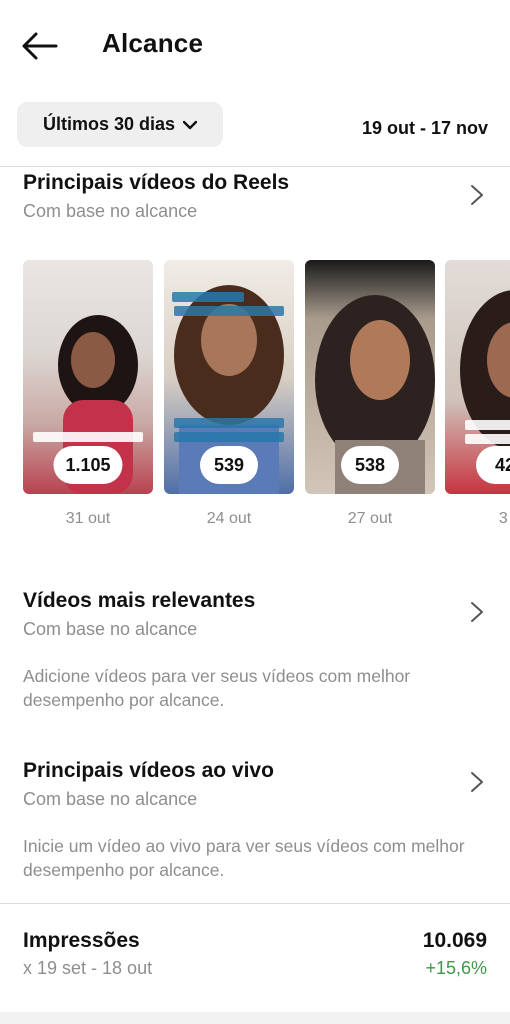 The width and height of the screenshot is (510, 1024). I want to click on reels-section-title: Principais vídeos do Reels, so click(156, 183).